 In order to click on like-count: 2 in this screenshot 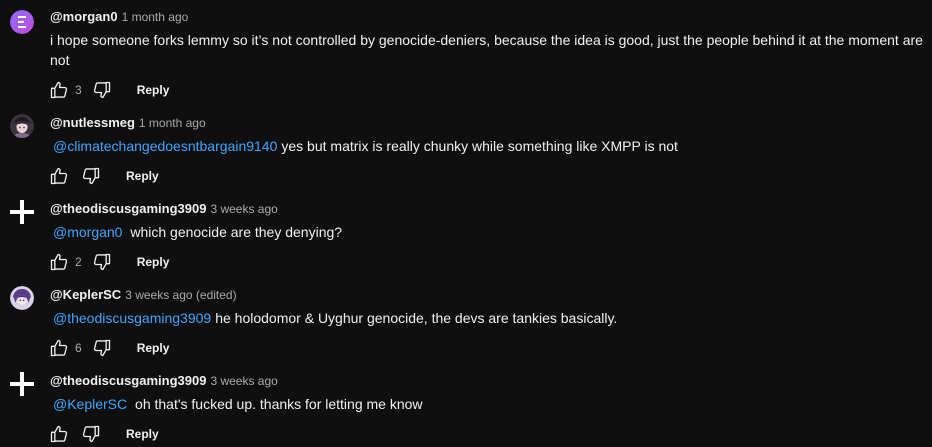, I will do `click(78, 262)`.